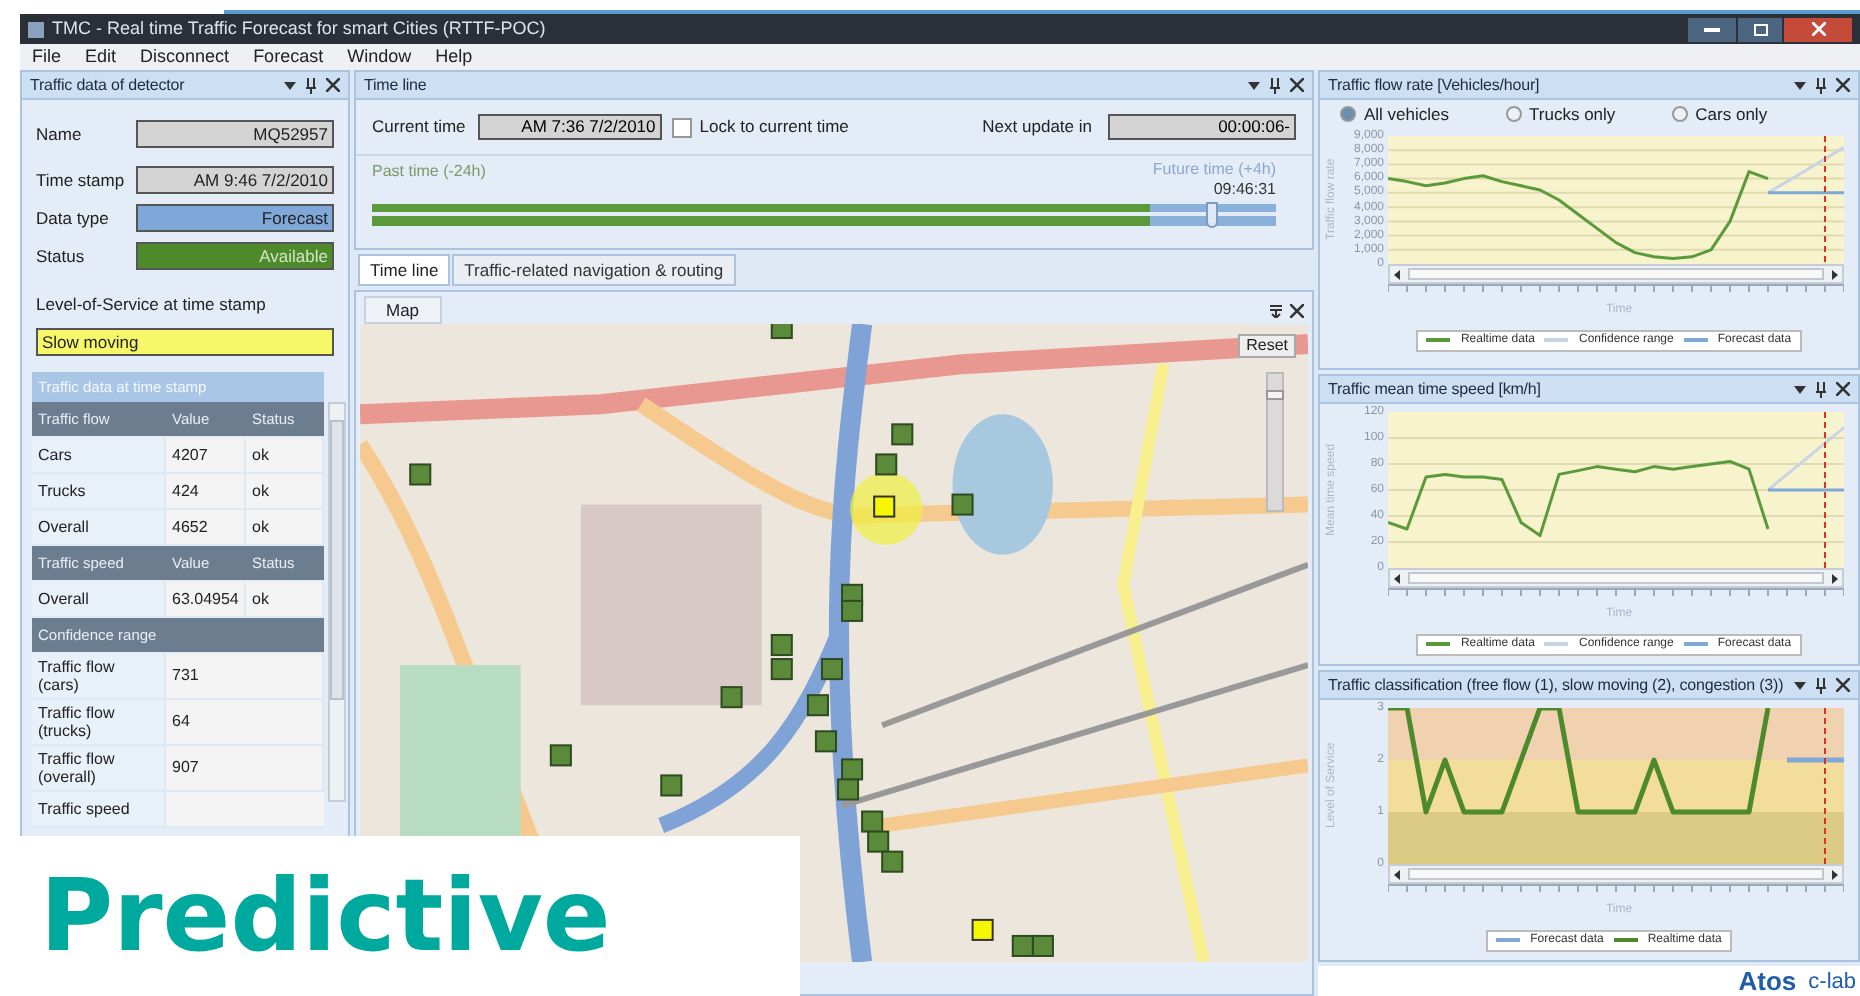  I want to click on lock-checkbox, so click(681, 127).